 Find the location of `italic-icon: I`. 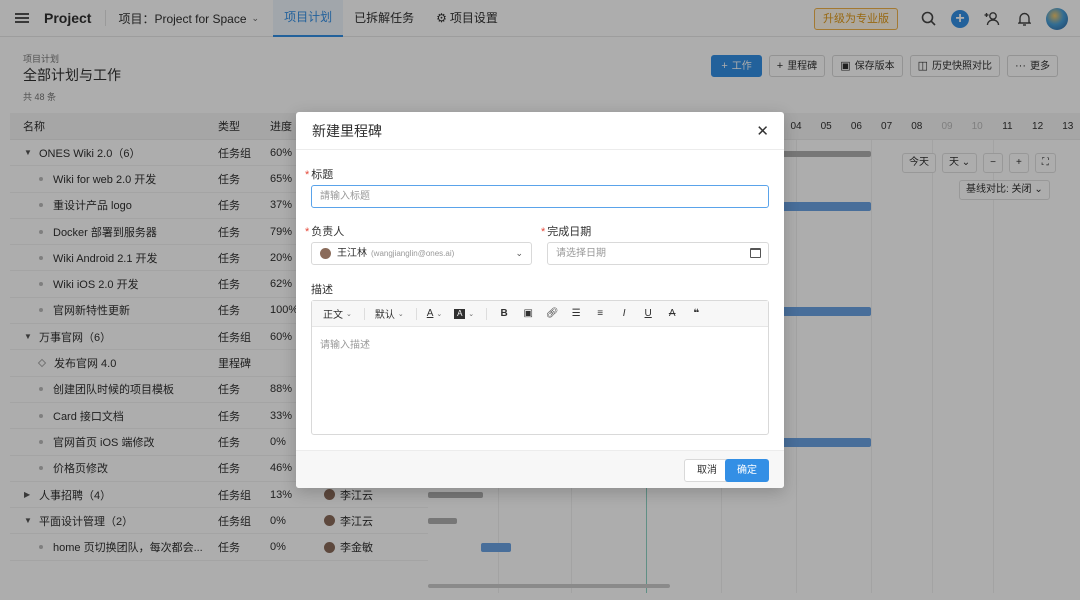

italic-icon: I is located at coordinates (624, 313).